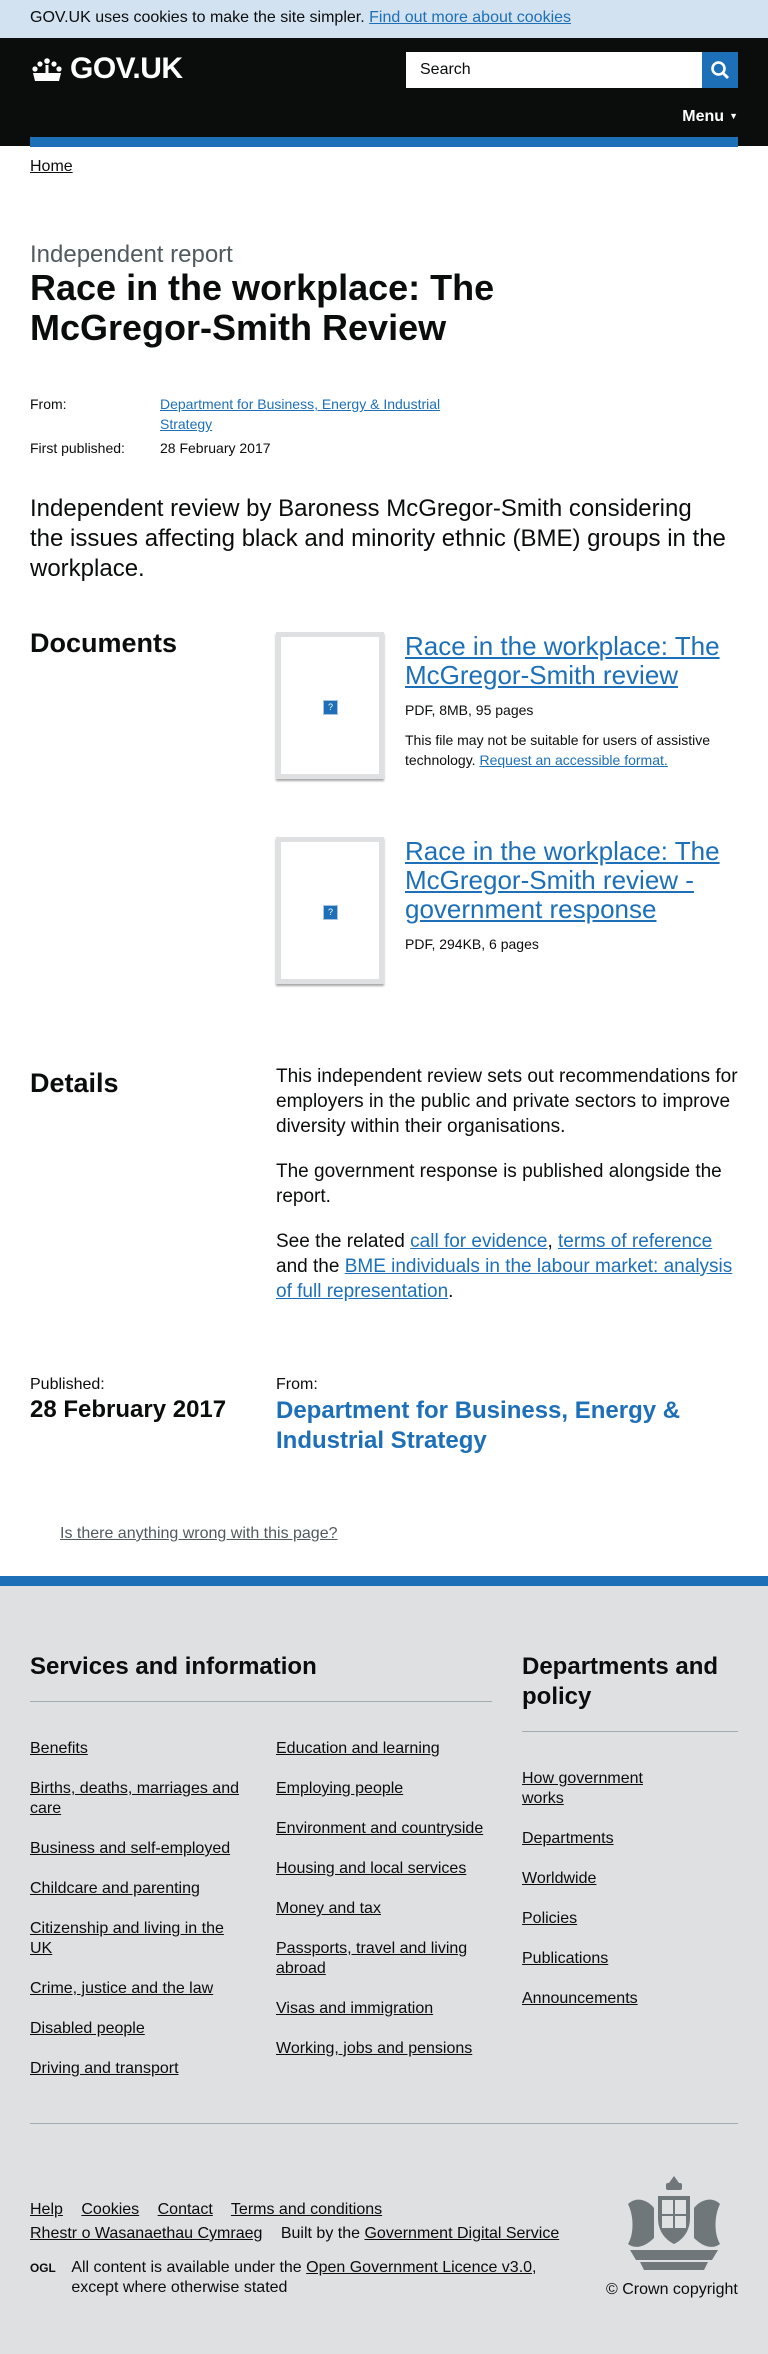  I want to click on footer-link: Policies, so click(549, 1918).